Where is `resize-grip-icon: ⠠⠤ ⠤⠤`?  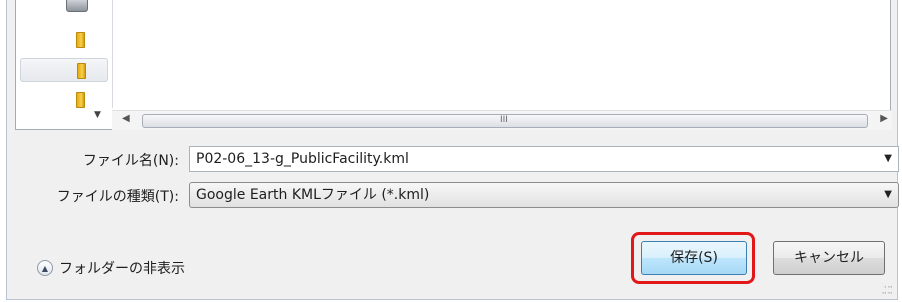 resize-grip-icon: ⠠⠤ ⠤⠤ is located at coordinates (887, 289).